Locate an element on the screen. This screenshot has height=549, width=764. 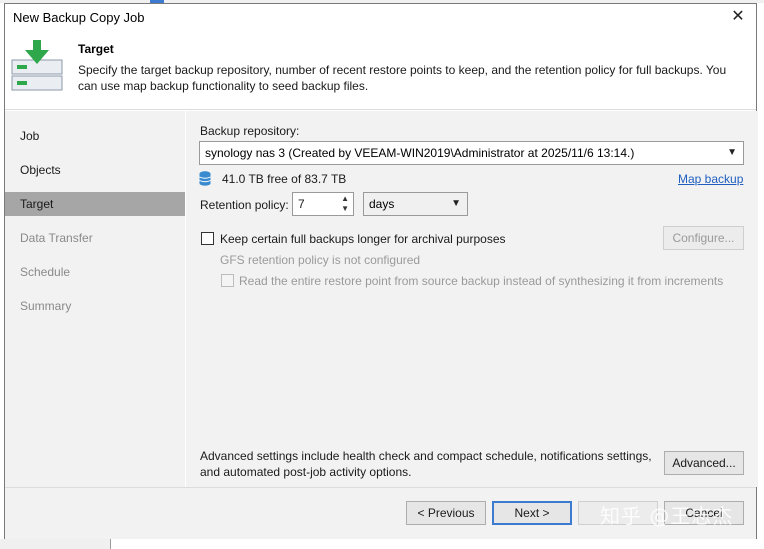
keep-full-backups-checkbox is located at coordinates (207, 238).